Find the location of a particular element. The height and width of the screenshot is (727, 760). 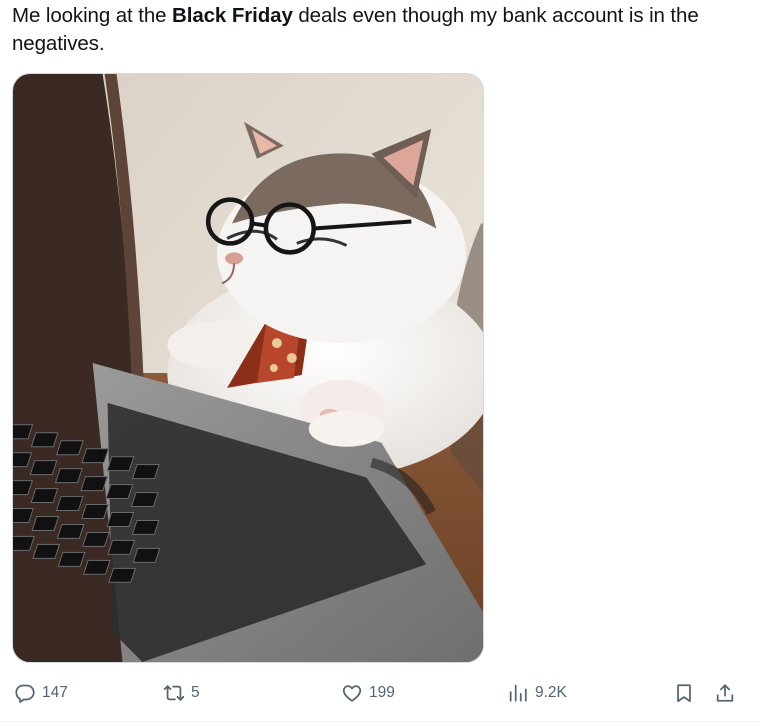

share-button is located at coordinates (725, 693).